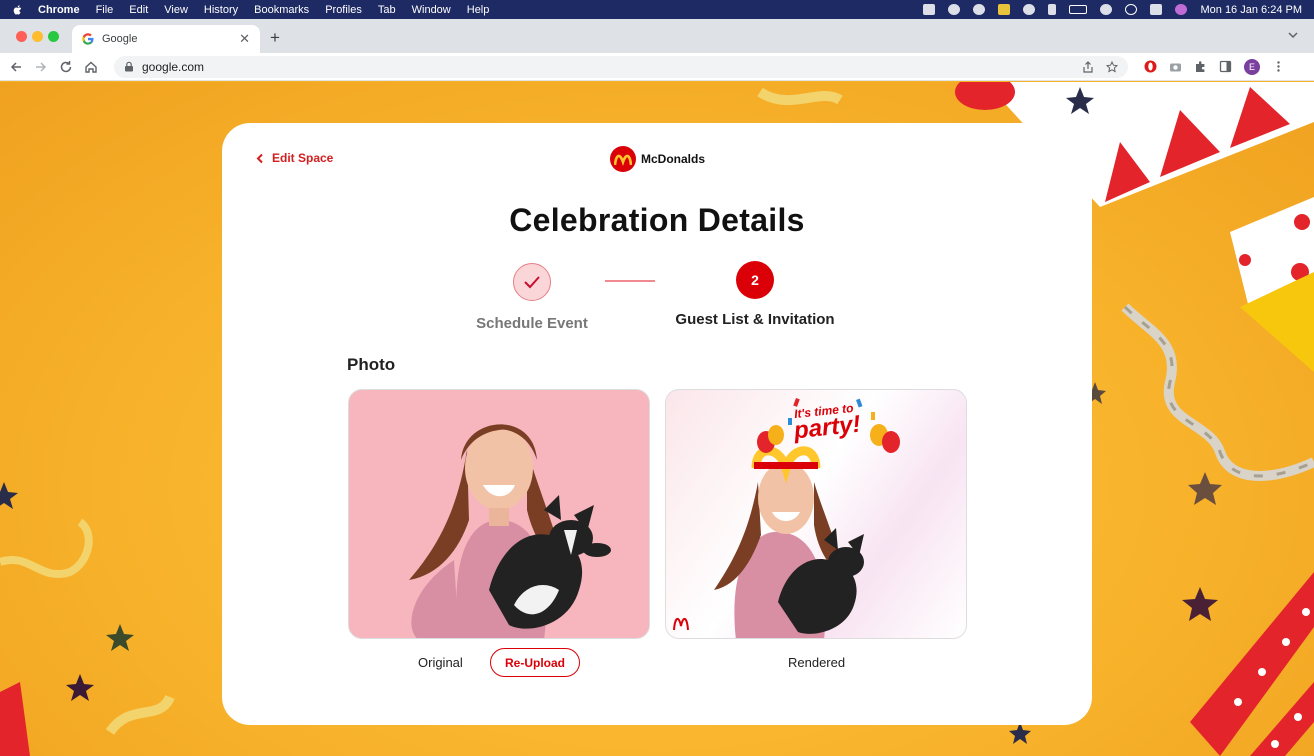  I want to click on step-complete-circle, so click(532, 282).